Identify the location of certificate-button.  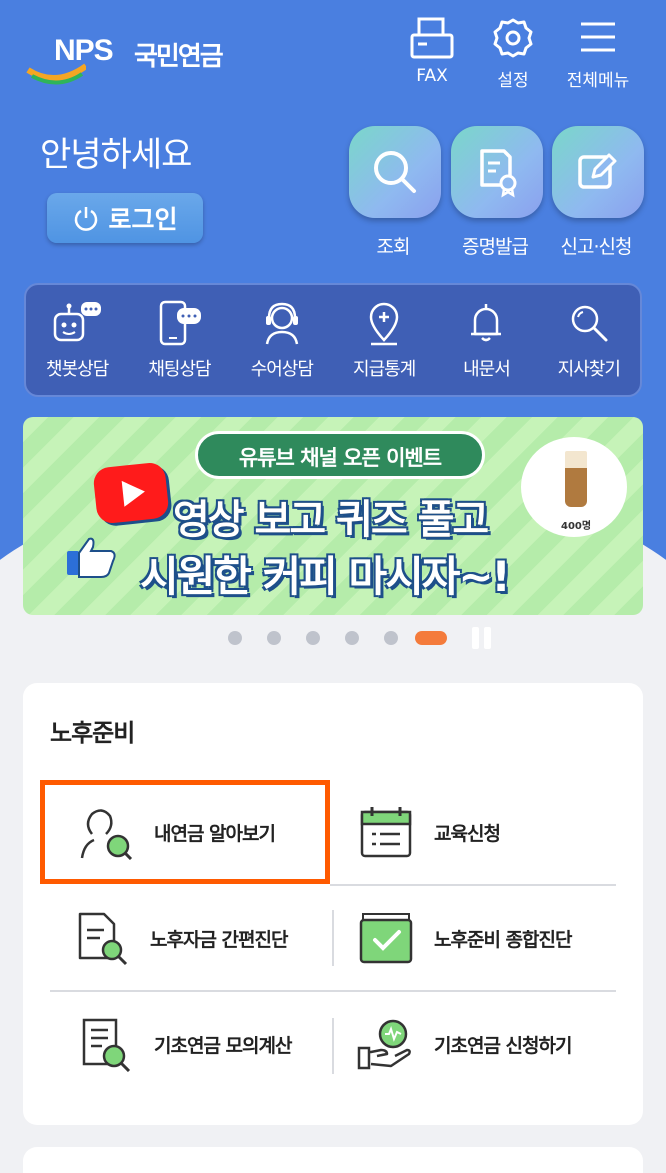
(497, 172).